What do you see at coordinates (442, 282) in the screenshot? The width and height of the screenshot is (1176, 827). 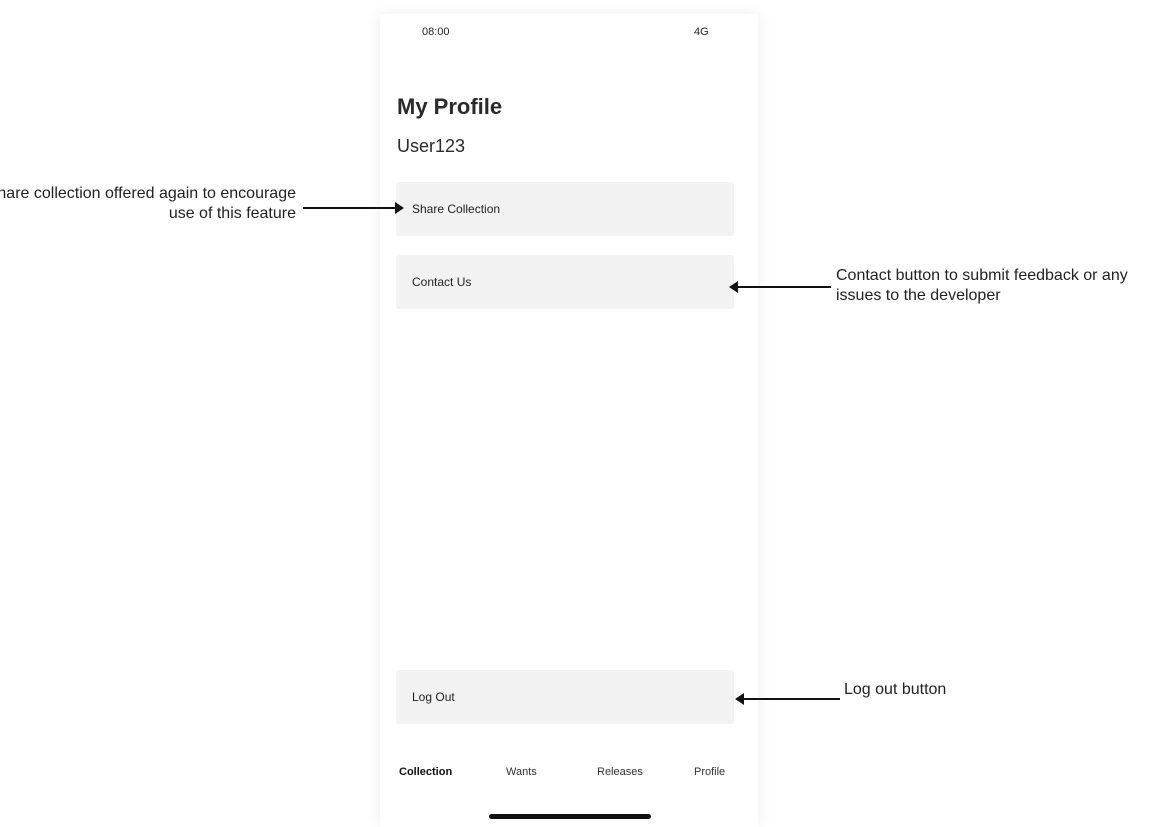 I see `contact-us-label: Contact Us` at bounding box center [442, 282].